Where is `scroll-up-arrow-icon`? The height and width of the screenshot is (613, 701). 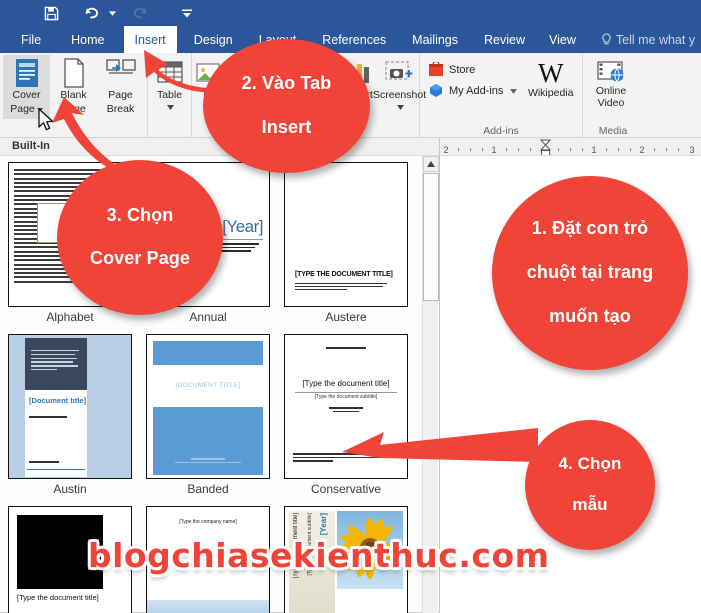
scroll-up-arrow-icon is located at coordinates (431, 164).